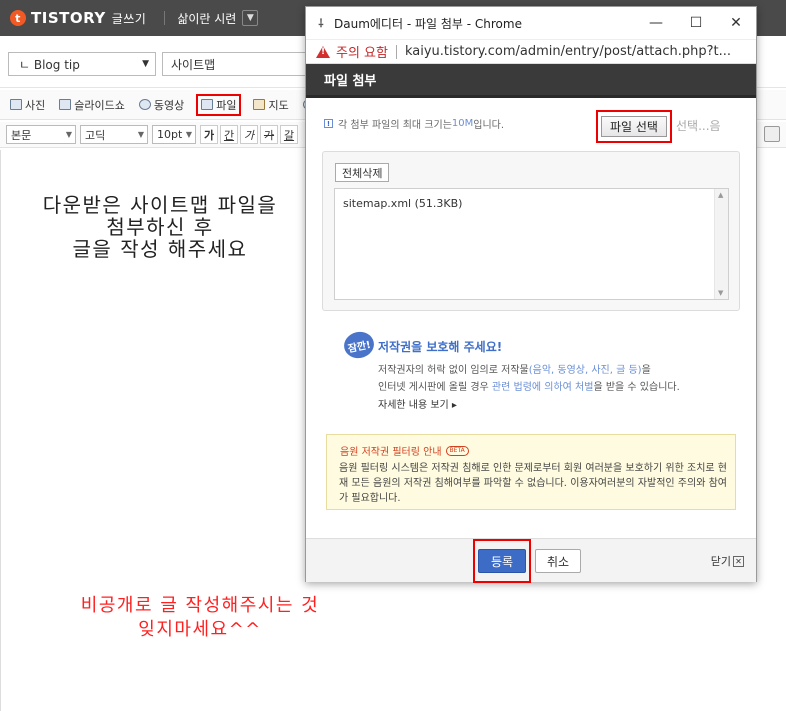 The height and width of the screenshot is (711, 786). I want to click on video-icon, so click(144, 104).